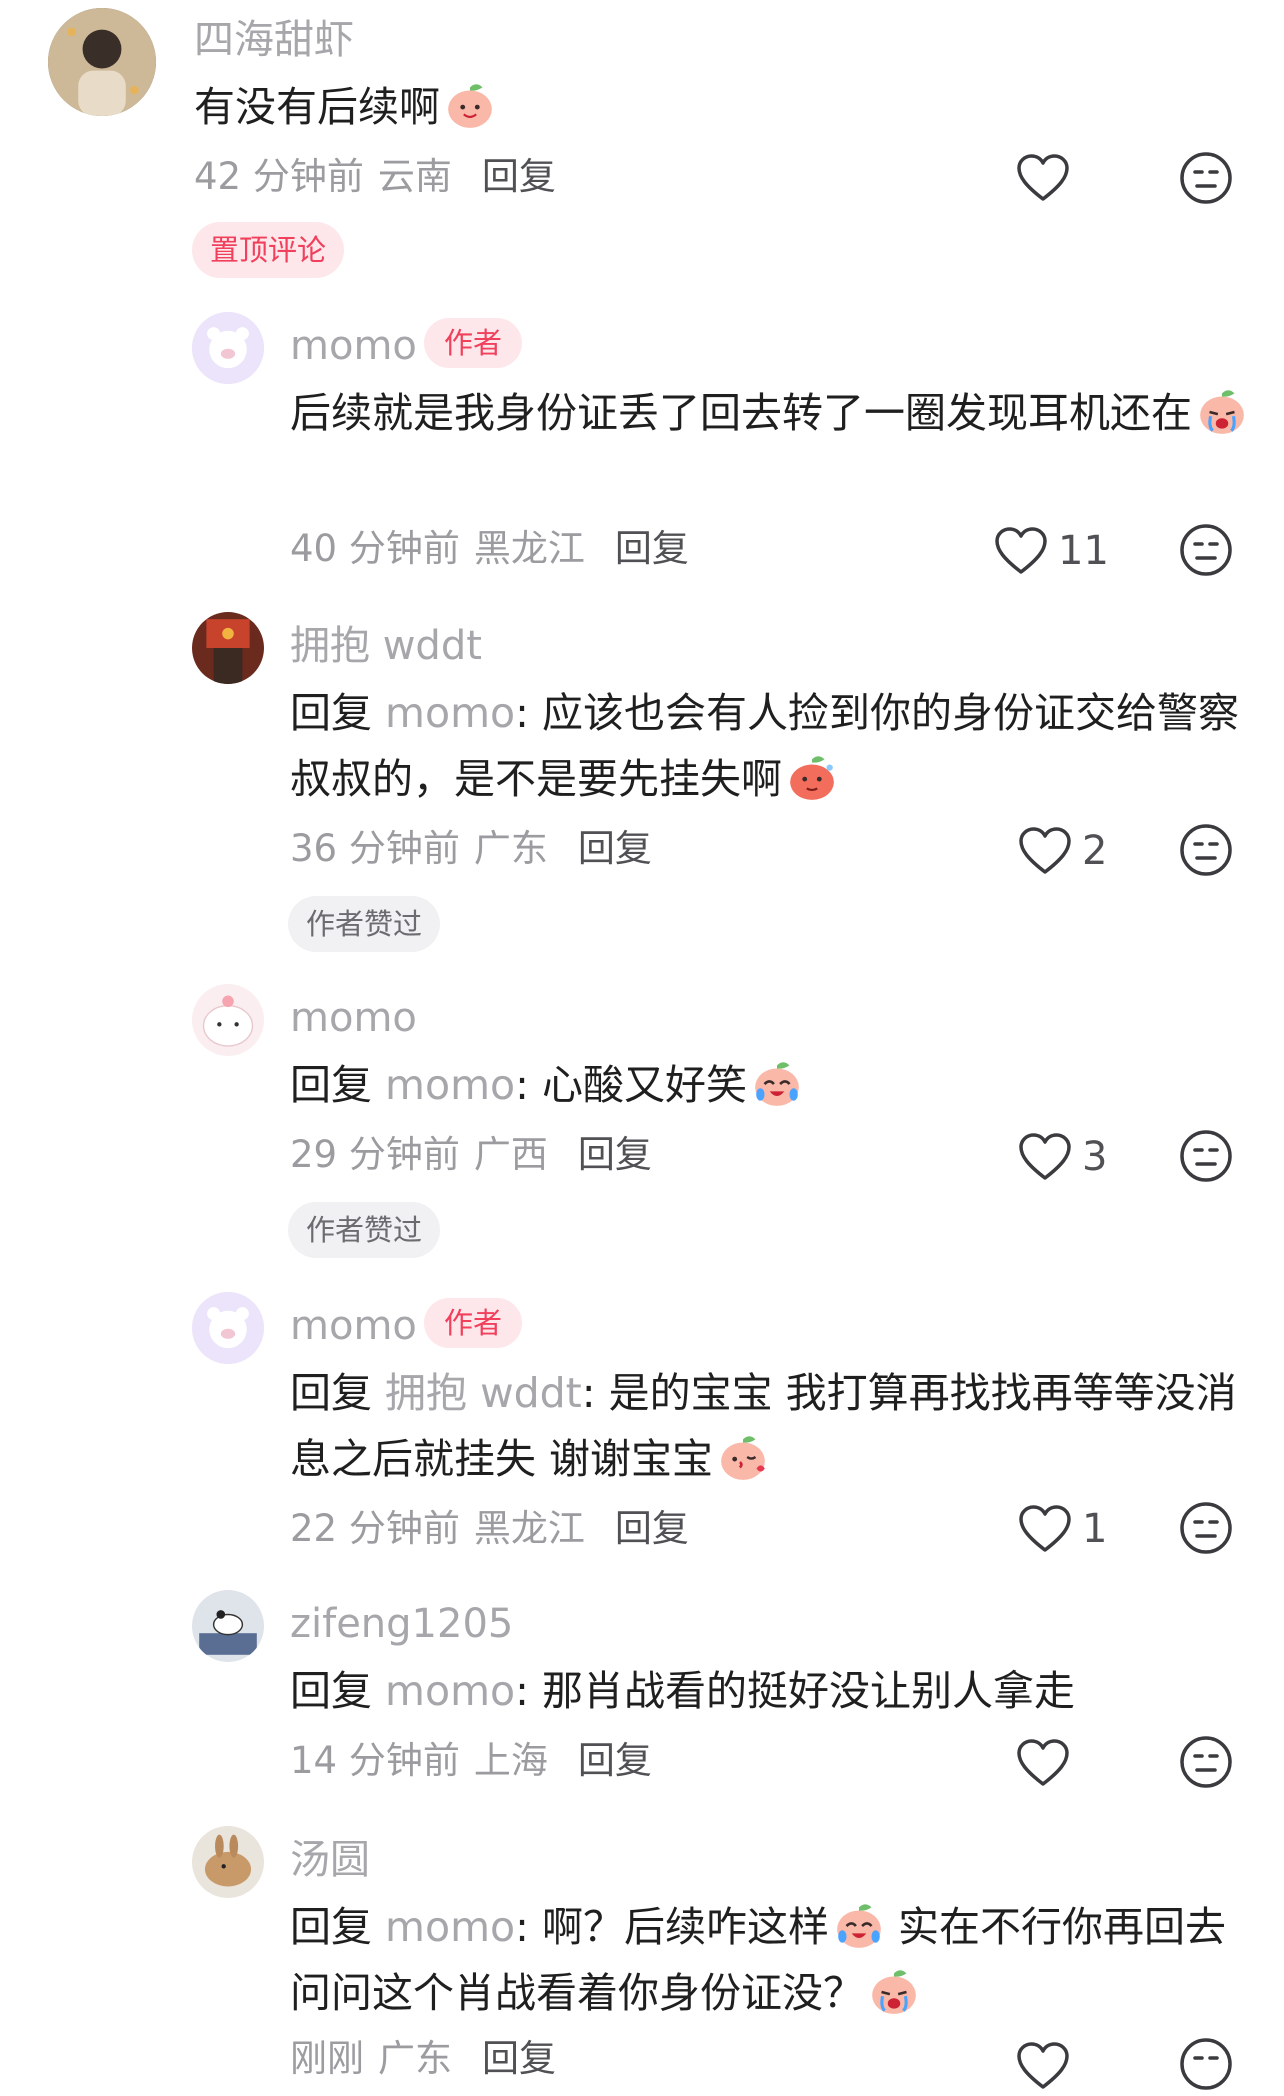  I want to click on comment-meta: 14 分钟前 上海 回复, so click(471, 1760).